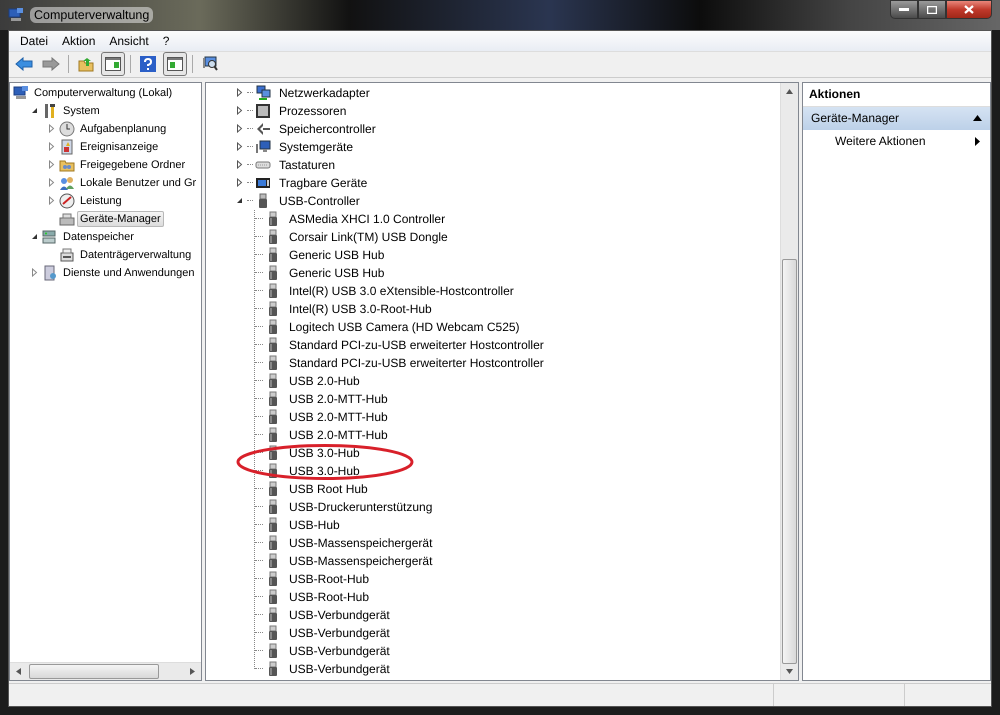 The height and width of the screenshot is (715, 1000). What do you see at coordinates (324, 381) in the screenshot?
I see `device-item: USB 2.0-Hub` at bounding box center [324, 381].